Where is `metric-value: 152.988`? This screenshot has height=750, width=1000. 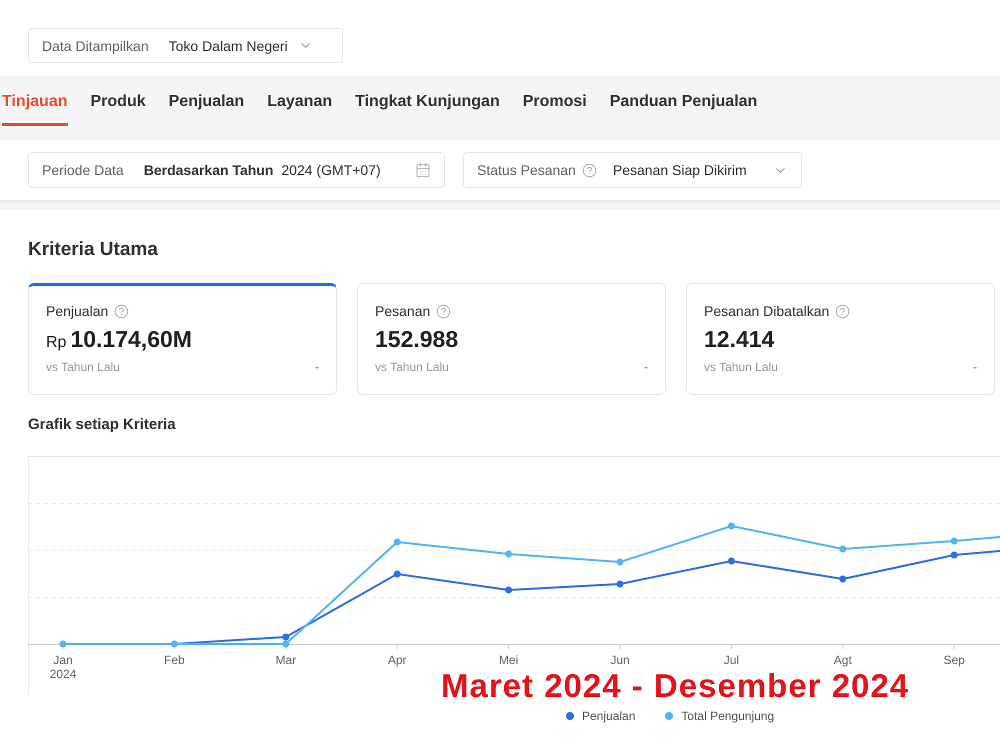
metric-value: 152.988 is located at coordinates (416, 339).